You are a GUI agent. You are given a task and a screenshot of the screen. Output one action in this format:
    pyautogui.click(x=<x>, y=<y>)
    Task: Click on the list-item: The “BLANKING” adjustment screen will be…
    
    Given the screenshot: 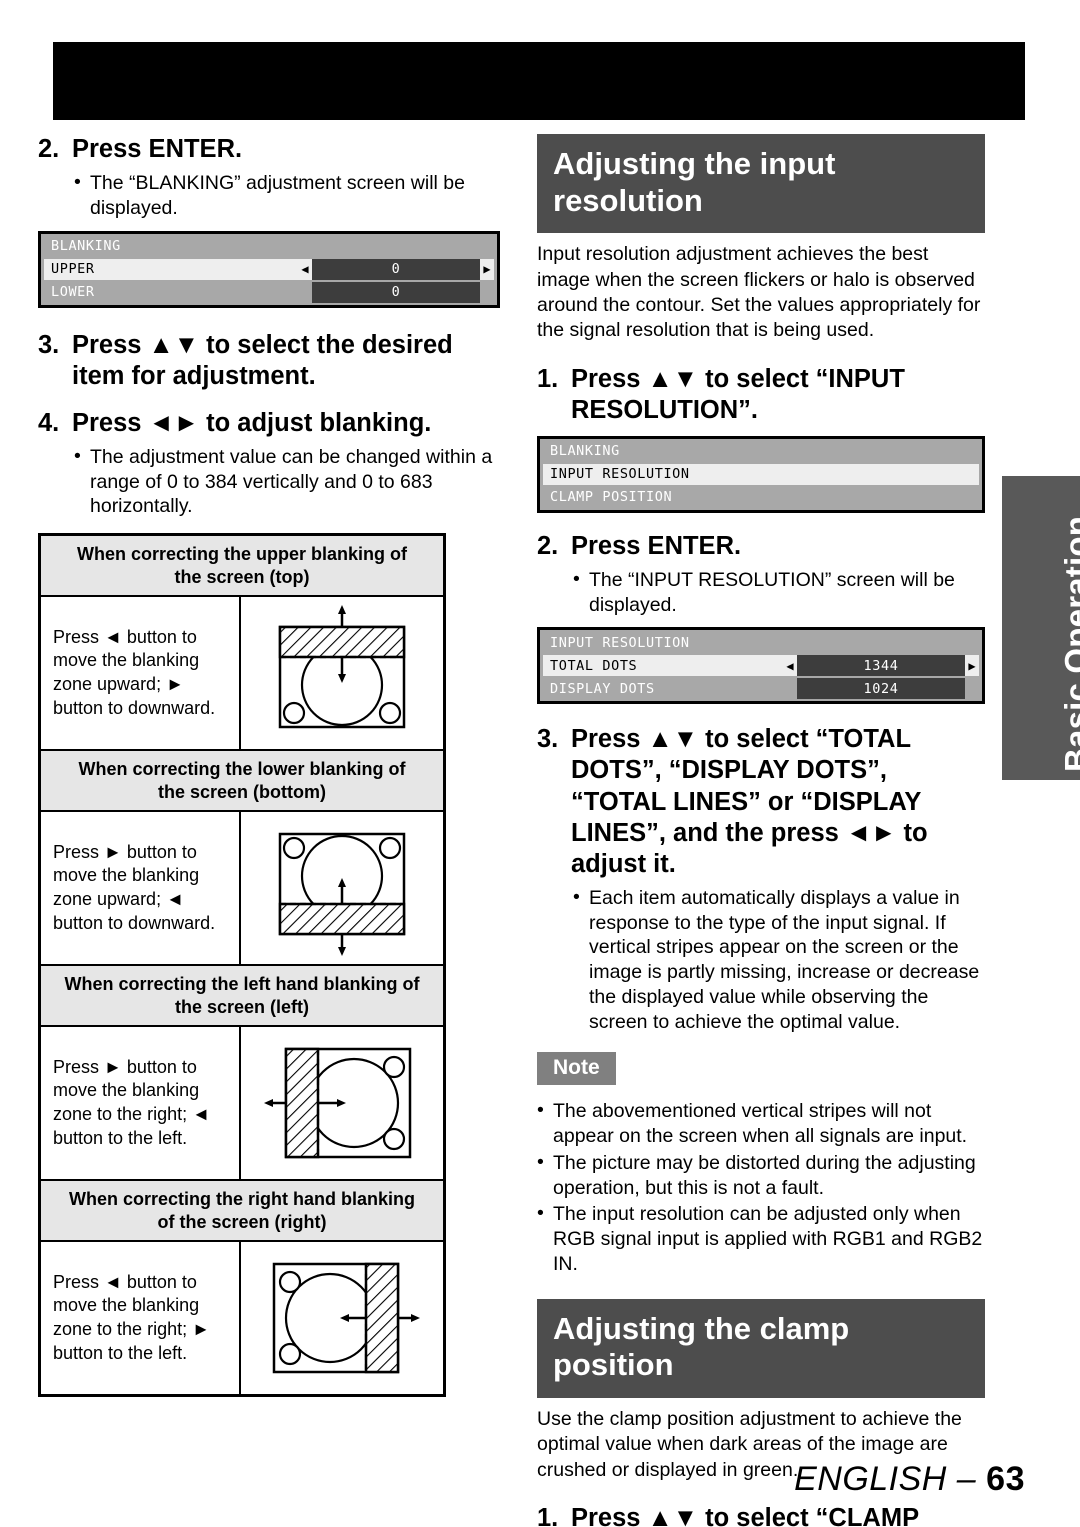 What is the action you would take?
    pyautogui.click(x=287, y=195)
    